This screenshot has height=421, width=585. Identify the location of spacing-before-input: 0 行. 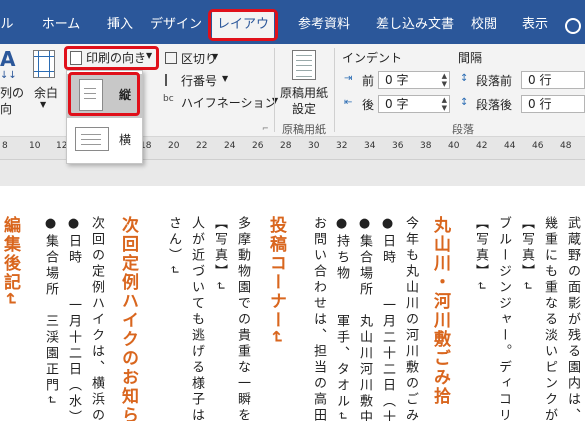
(553, 80).